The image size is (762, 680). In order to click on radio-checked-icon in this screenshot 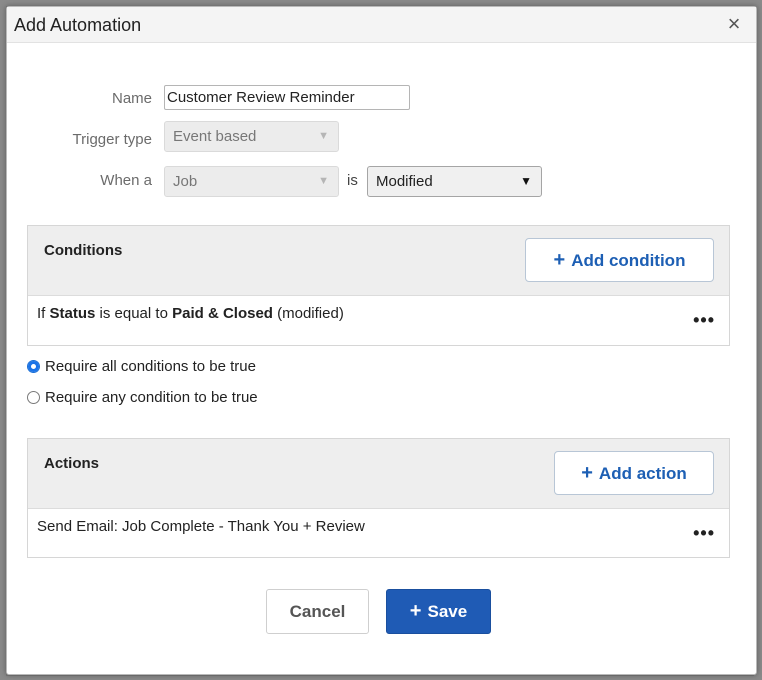, I will do `click(33, 366)`.